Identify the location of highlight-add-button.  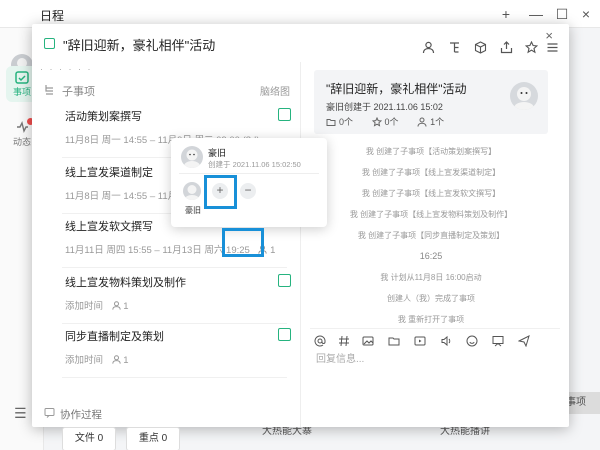
(220, 192).